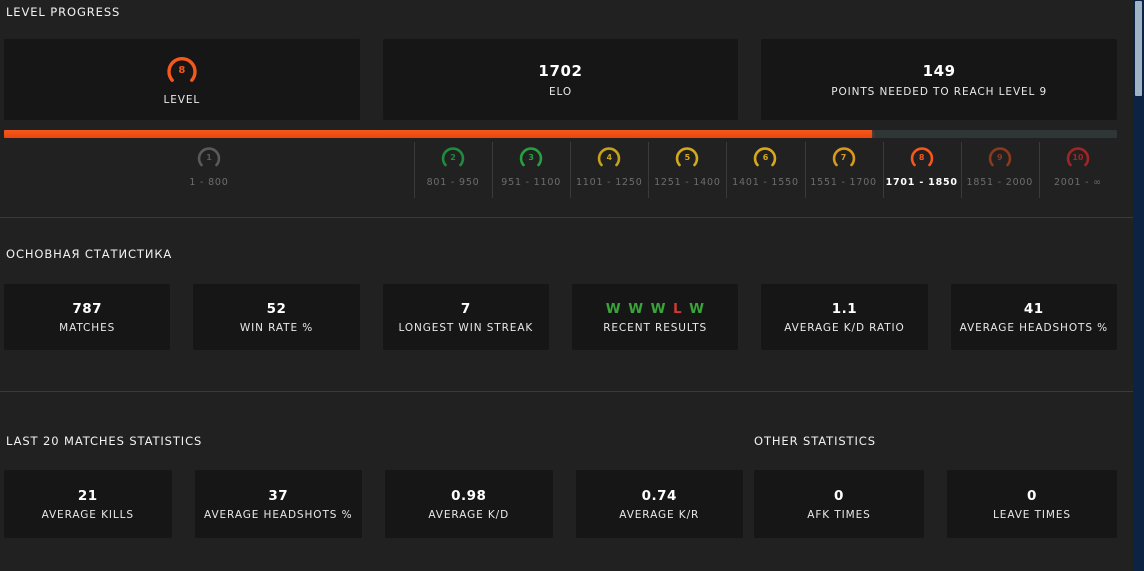  Describe the element at coordinates (935, 504) in the screenshot. I see `other-statistics-cards: 0 AFK TIMES 0 LEAVE TIMES` at that location.